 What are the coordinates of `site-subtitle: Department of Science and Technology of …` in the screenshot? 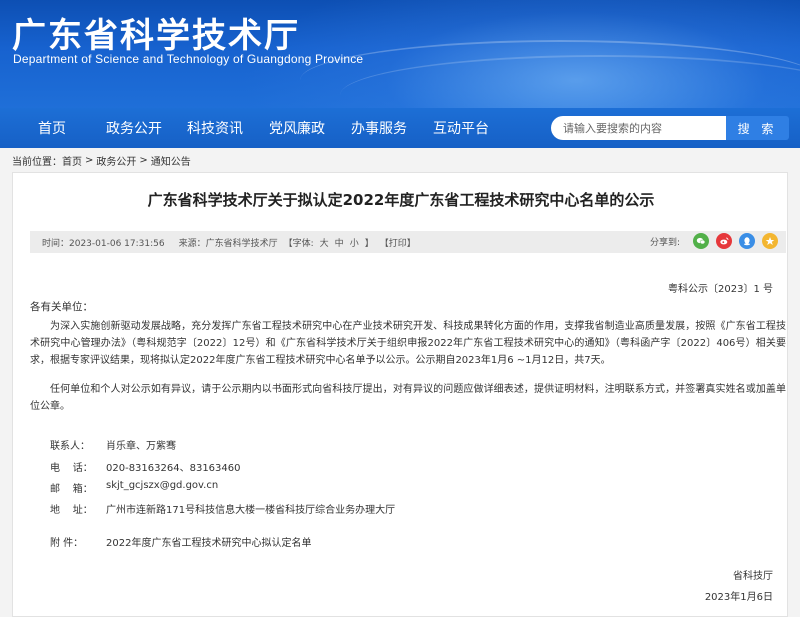 It's located at (188, 59).